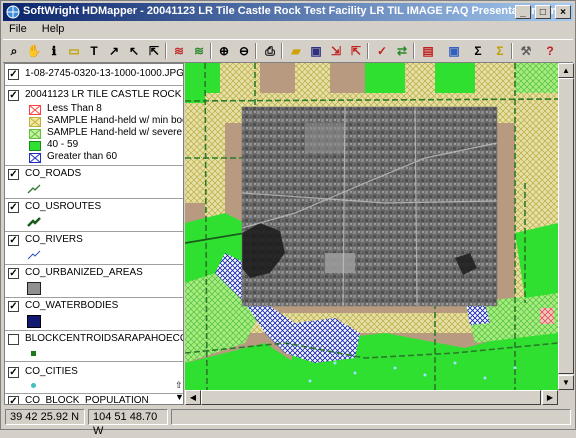  What do you see at coordinates (316, 51) in the screenshot?
I see `save-disk-icon: ▣` at bounding box center [316, 51].